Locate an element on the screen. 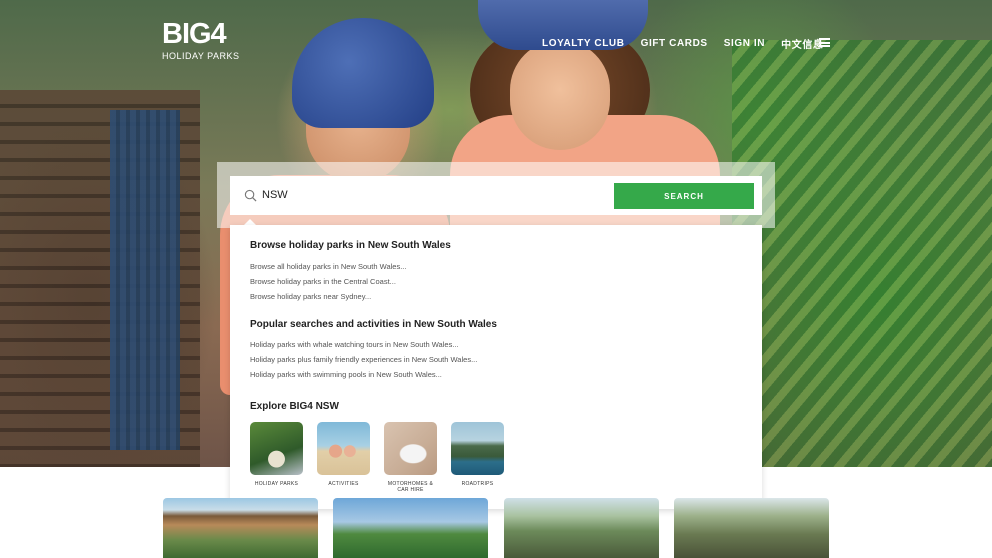 This screenshot has width=992, height=558. nav-loyalty-club: LOYALTY CLUB is located at coordinates (583, 43).